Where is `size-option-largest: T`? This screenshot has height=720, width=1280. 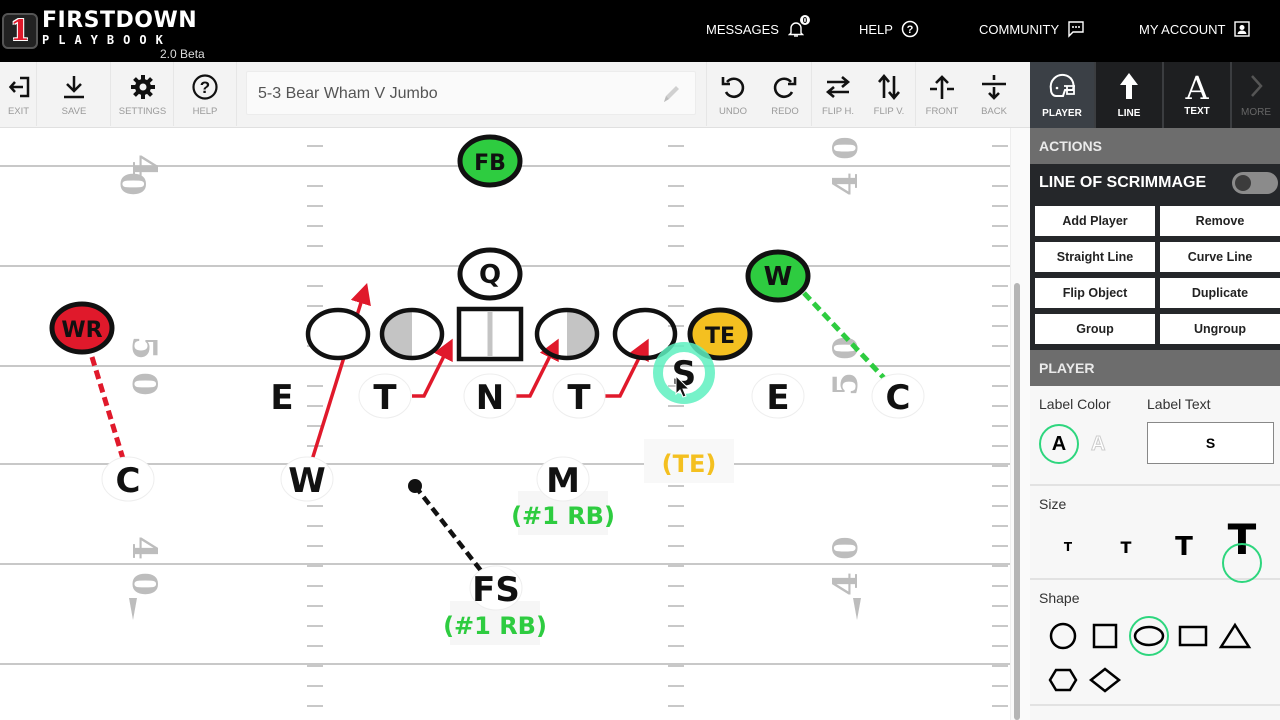
size-option-largest: T is located at coordinates (1242, 551).